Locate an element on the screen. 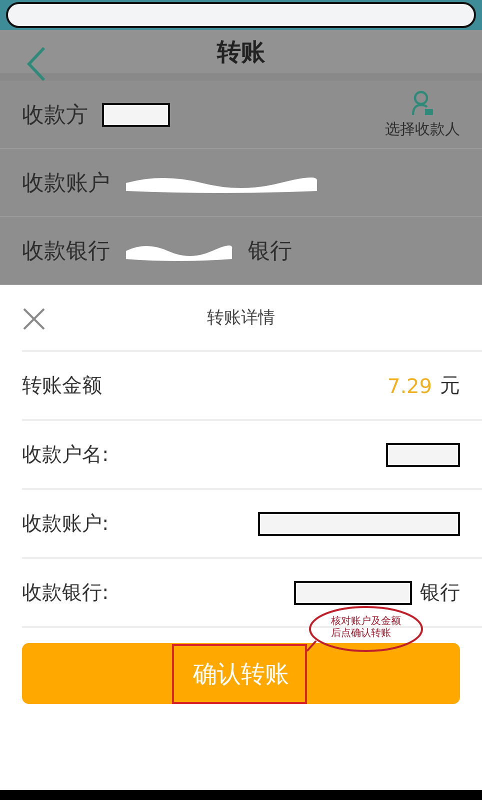  currency-unit: 元 is located at coordinates (450, 385).